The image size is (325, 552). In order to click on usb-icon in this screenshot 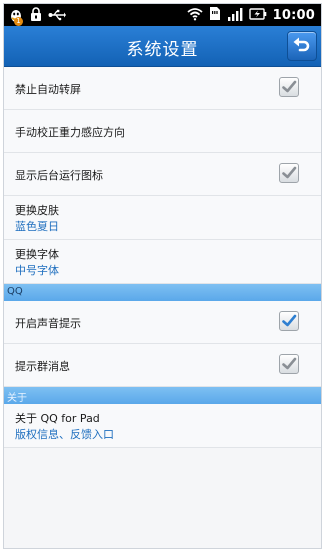, I will do `click(57, 16)`.